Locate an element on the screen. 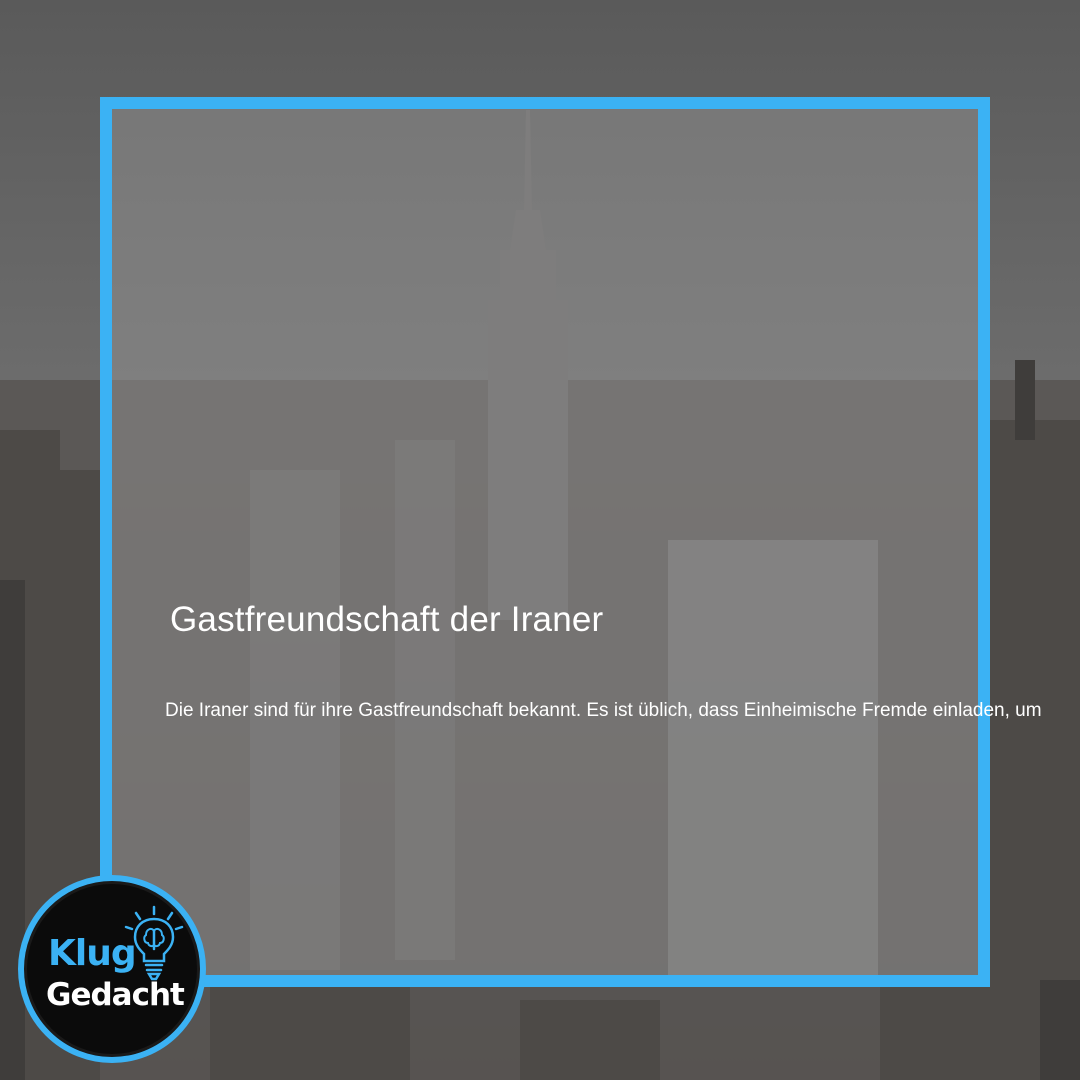 The height and width of the screenshot is (1080, 1080). brand-logo: Klug Gedacht is located at coordinates (112, 969).